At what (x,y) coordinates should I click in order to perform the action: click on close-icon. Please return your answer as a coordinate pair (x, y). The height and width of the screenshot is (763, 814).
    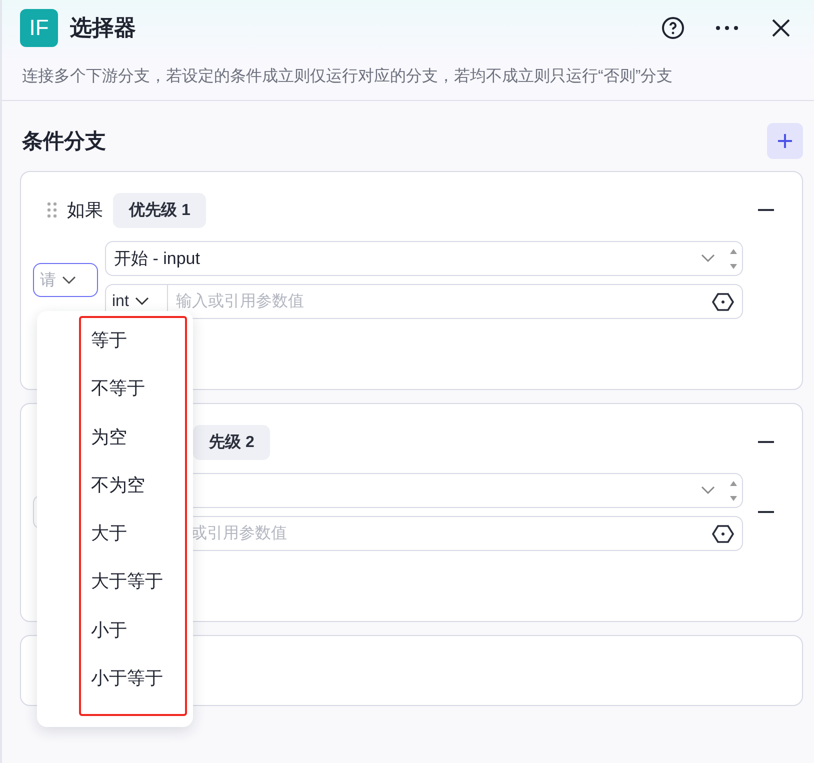
    Looking at the image, I should click on (781, 28).